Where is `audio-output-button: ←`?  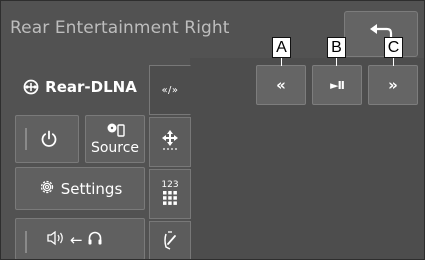 audio-output-button: ← is located at coordinates (80, 239).